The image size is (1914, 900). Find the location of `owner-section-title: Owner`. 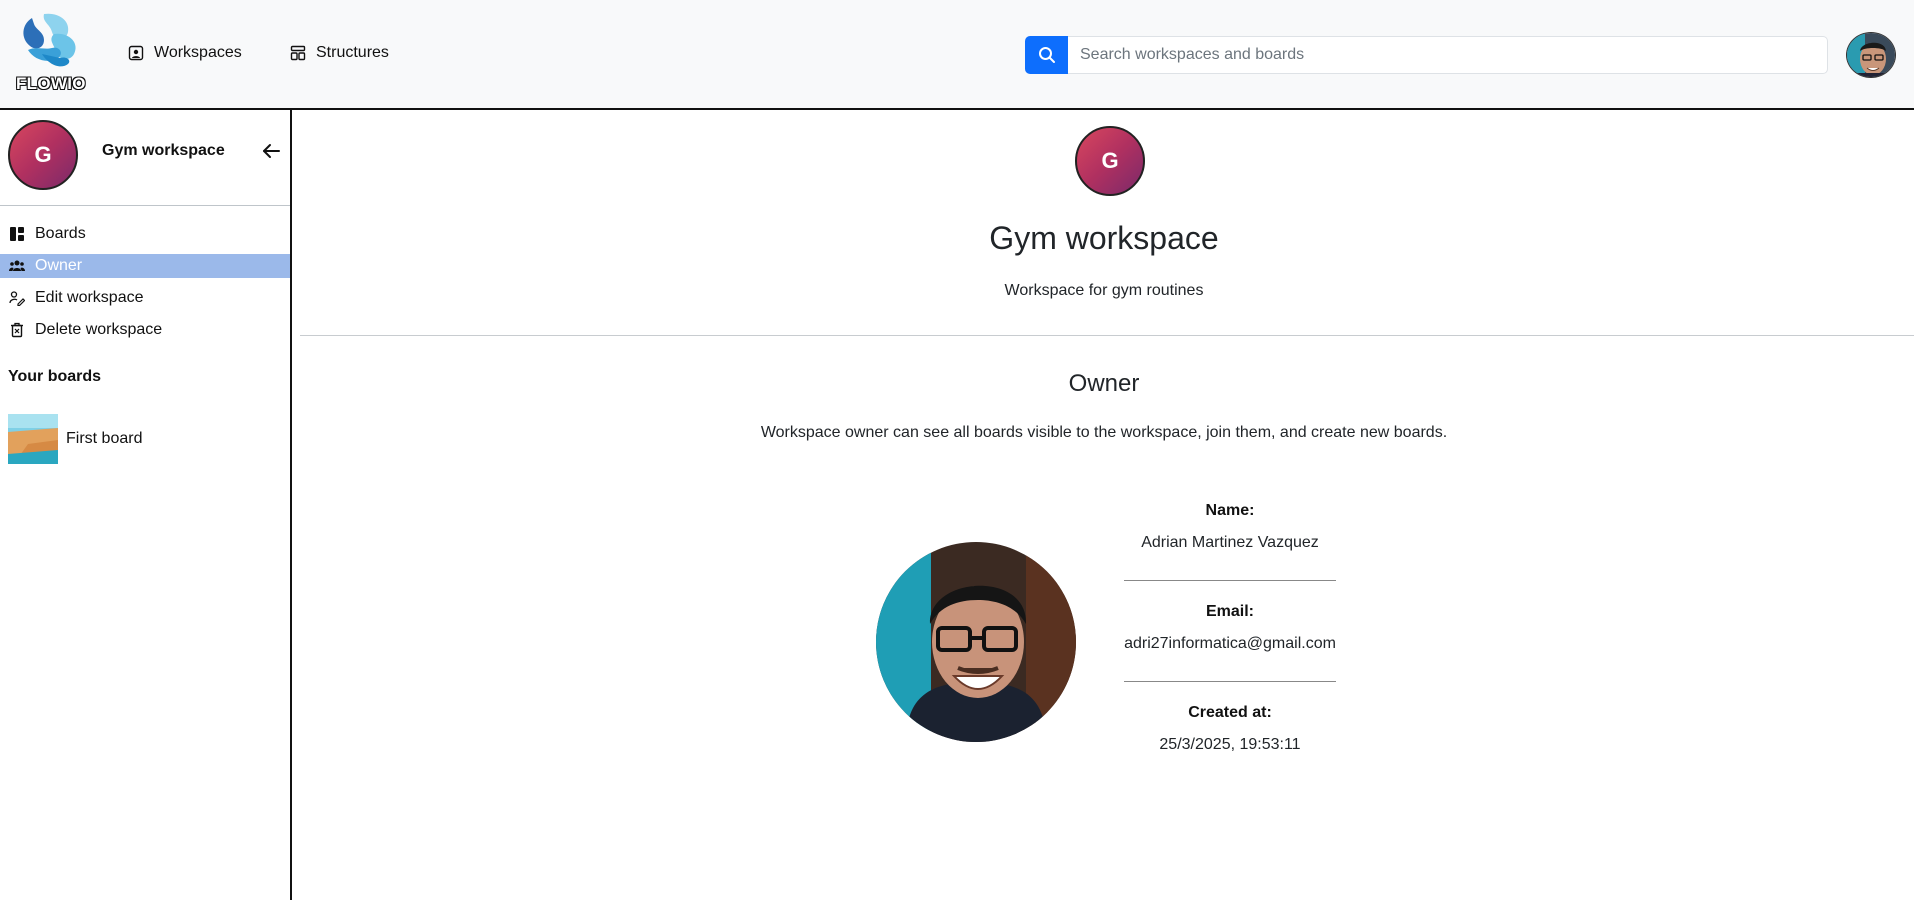

owner-section-title: Owner is located at coordinates (1104, 383).